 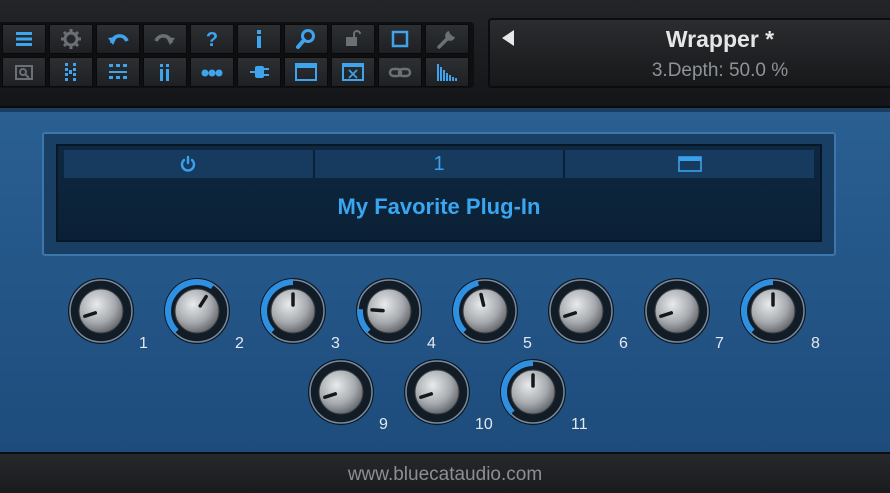 I want to click on redo-button, so click(x=165, y=39).